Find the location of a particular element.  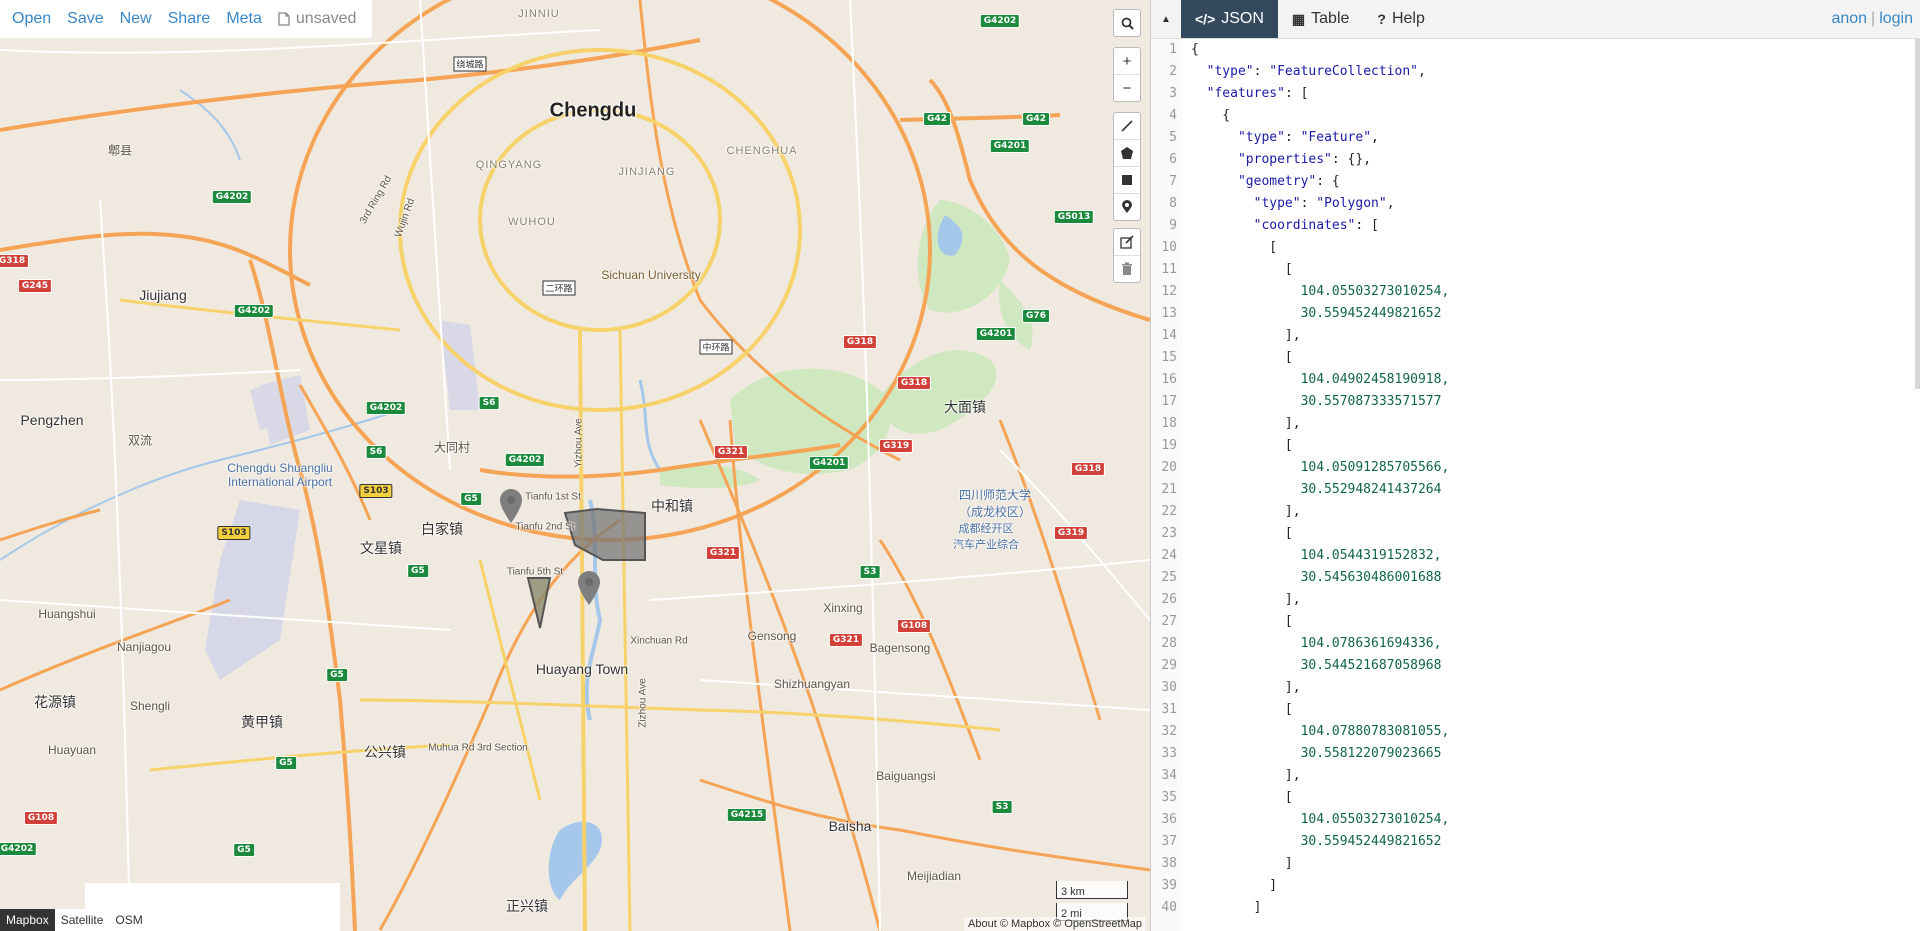

open-button: Open is located at coordinates (31, 19).